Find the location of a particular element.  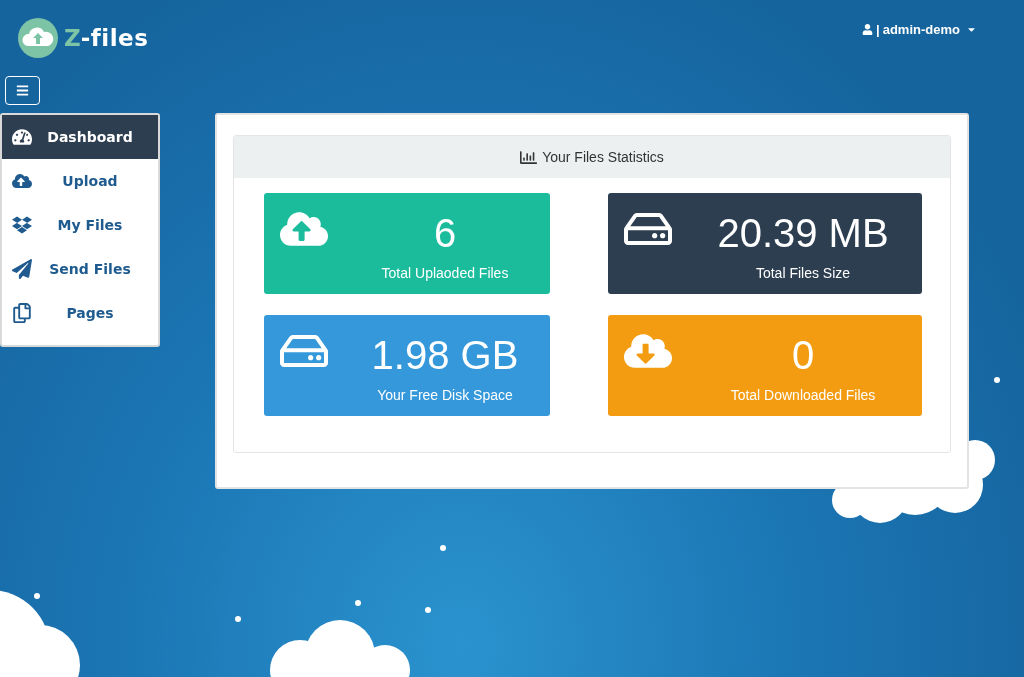

user-menu: | admin-demo is located at coordinates (919, 29).